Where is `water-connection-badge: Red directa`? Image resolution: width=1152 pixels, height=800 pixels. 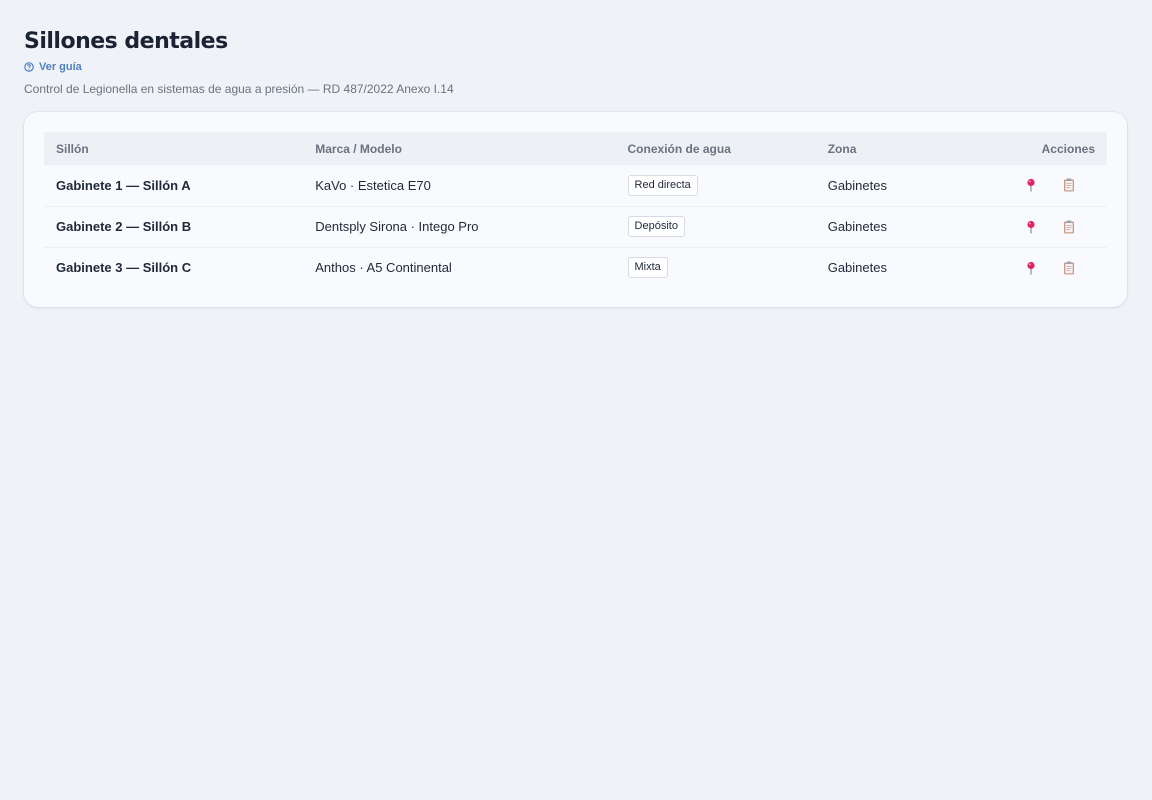
water-connection-badge: Red directa is located at coordinates (662, 185).